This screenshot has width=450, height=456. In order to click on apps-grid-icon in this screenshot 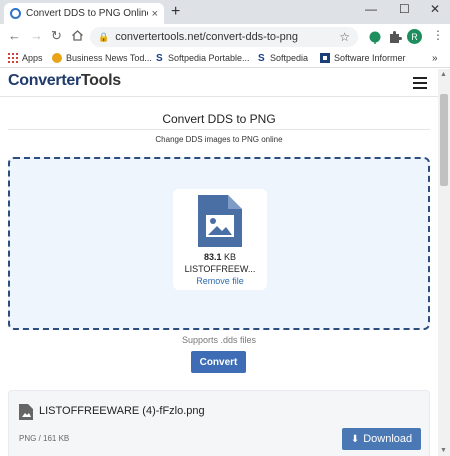, I will do `click(13, 58)`.